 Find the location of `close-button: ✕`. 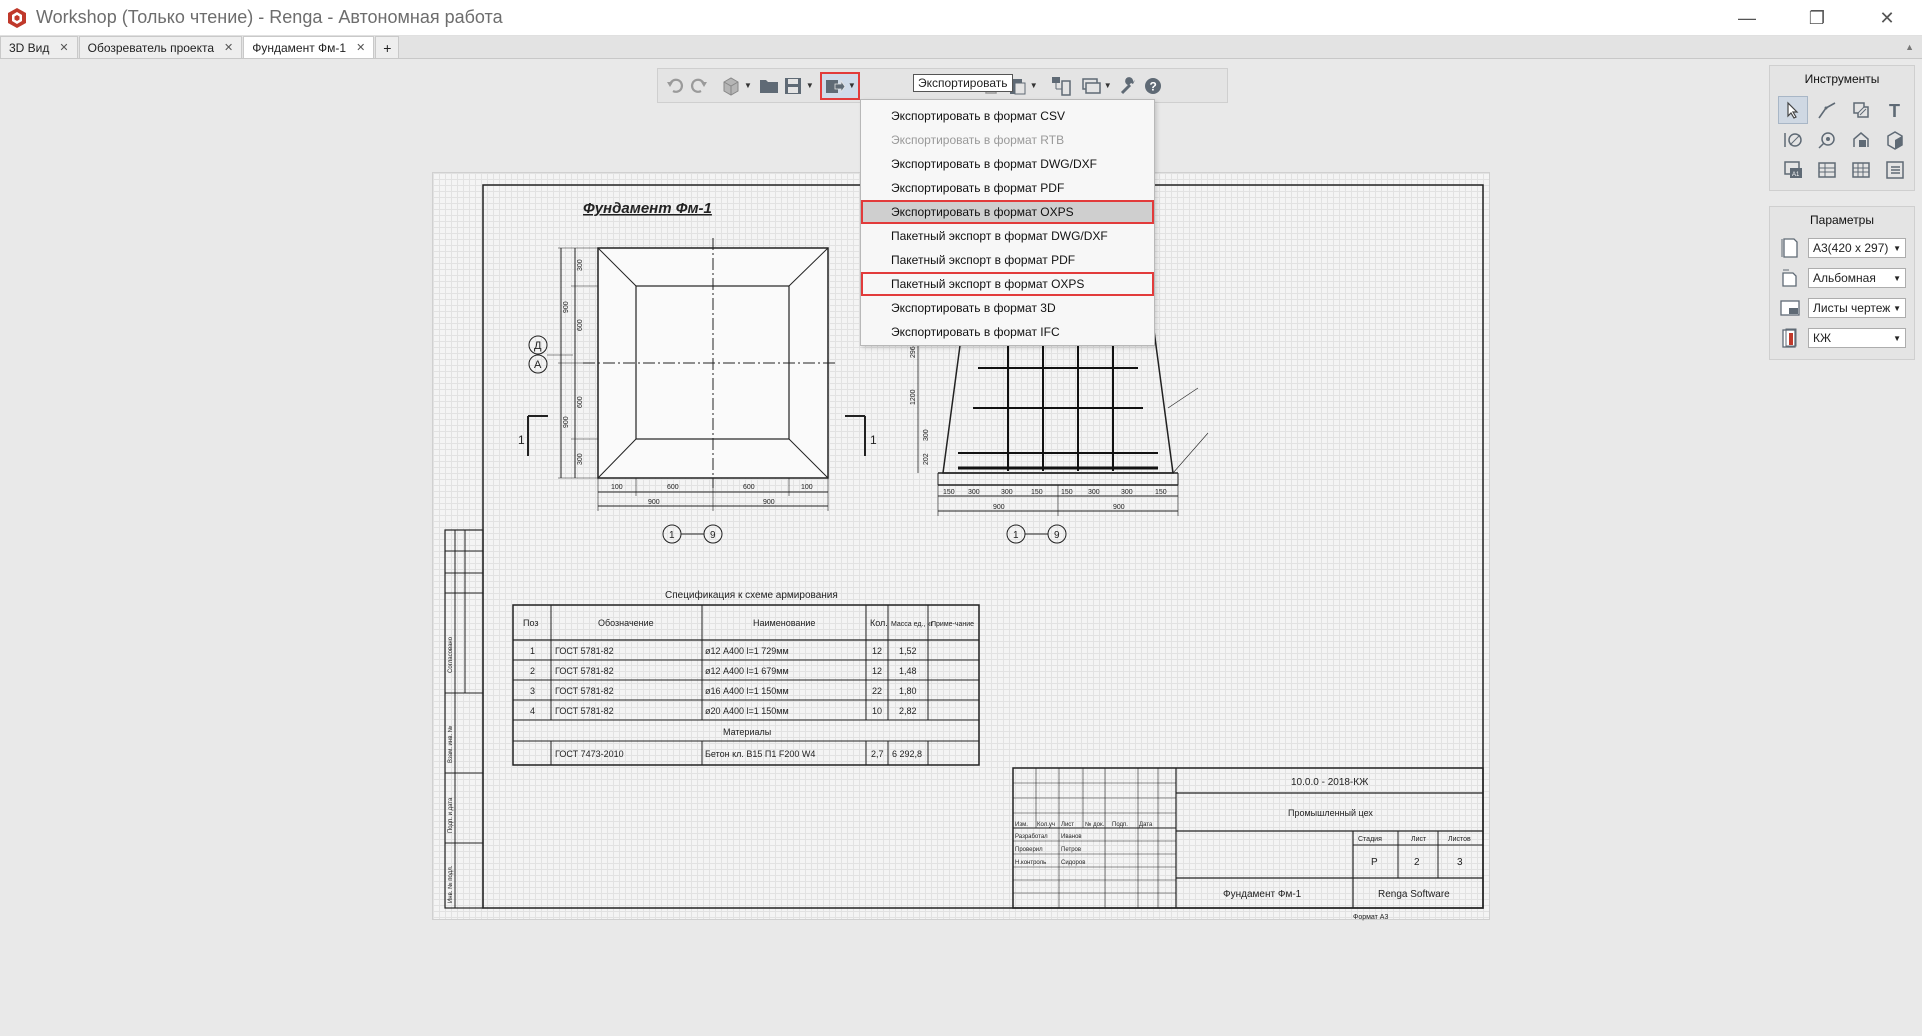

close-button: ✕ is located at coordinates (1887, 18).